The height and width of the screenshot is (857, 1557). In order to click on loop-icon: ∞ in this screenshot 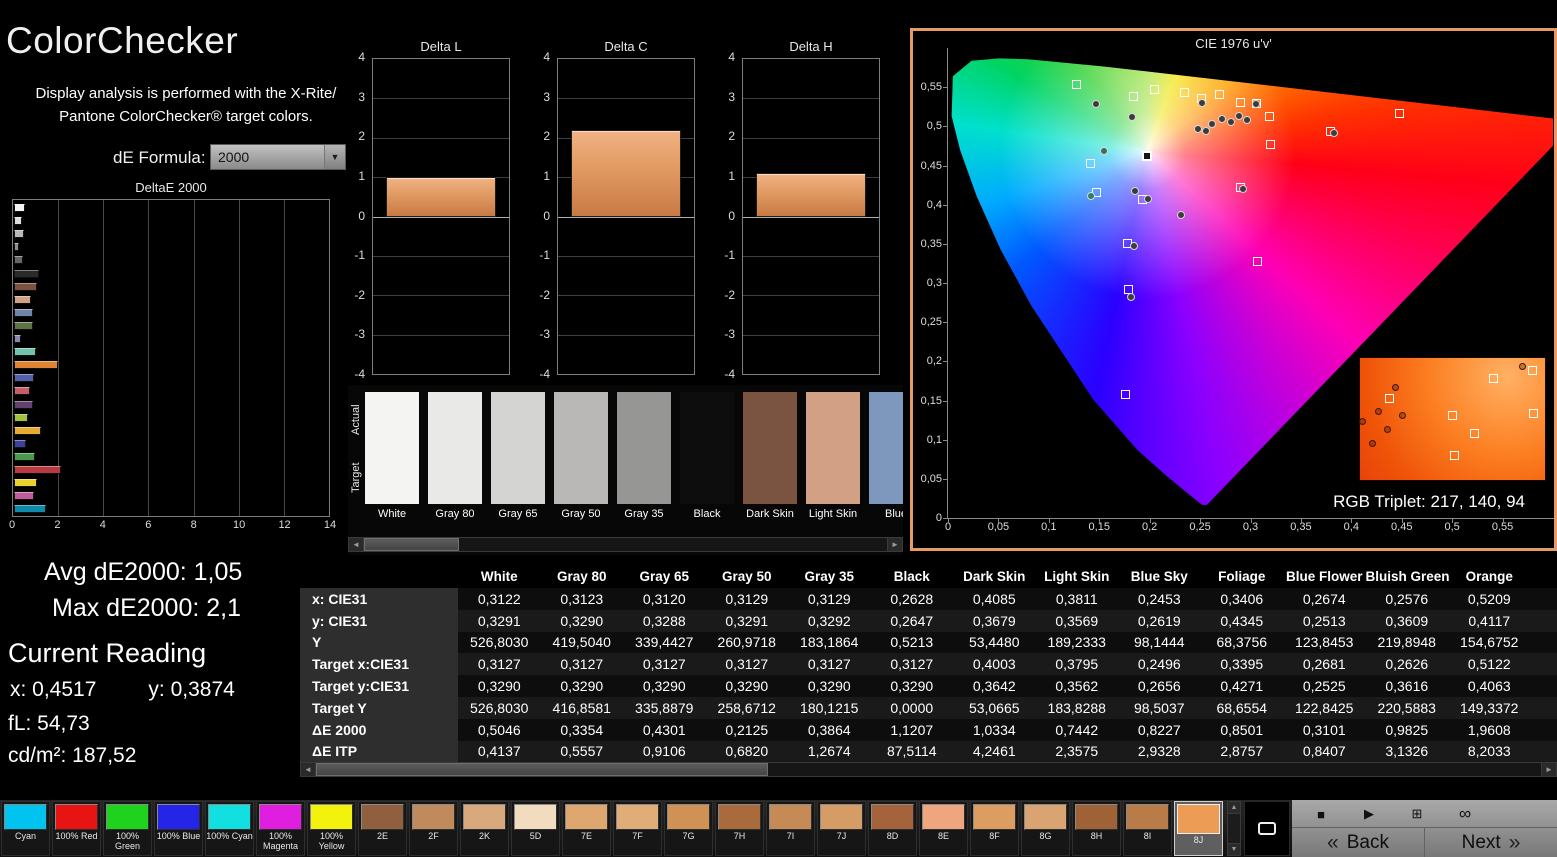, I will do `click(1465, 814)`.